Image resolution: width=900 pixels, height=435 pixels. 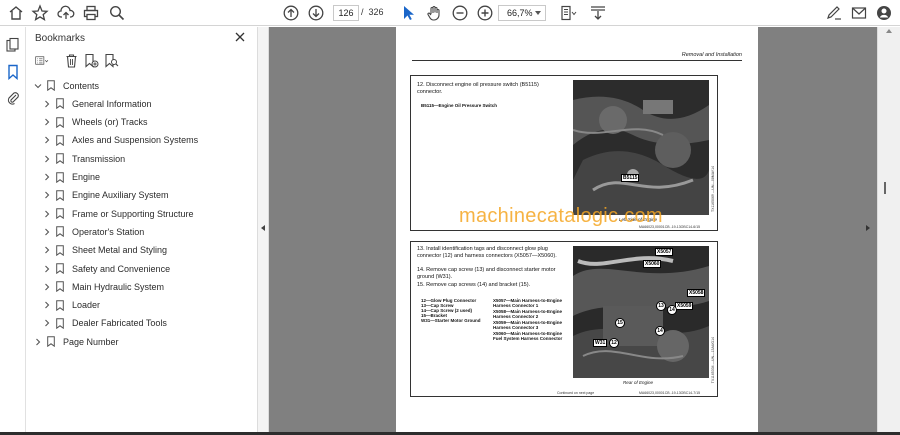 I want to click on print-icon, so click(x=91, y=13).